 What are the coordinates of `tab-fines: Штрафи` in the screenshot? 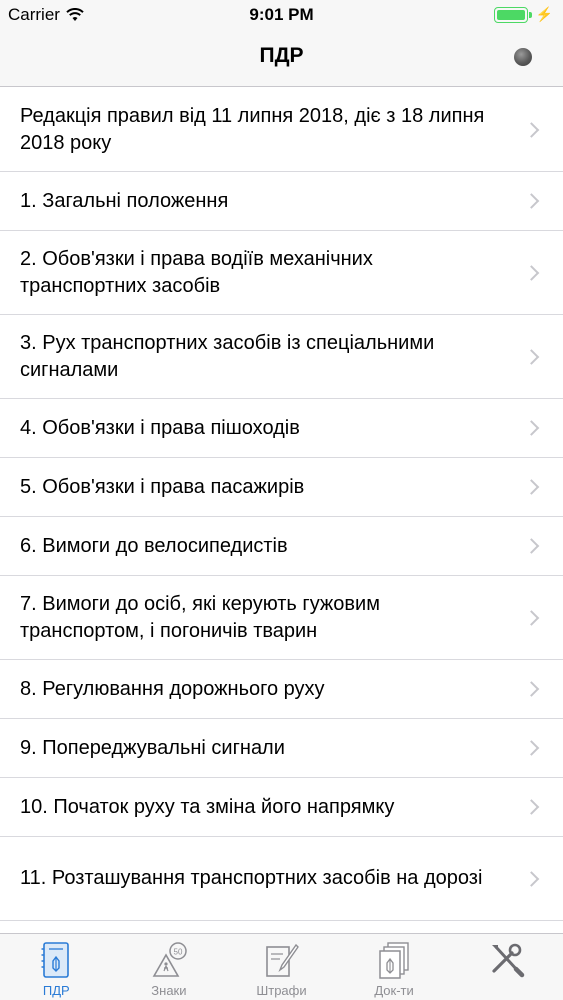 It's located at (281, 967).